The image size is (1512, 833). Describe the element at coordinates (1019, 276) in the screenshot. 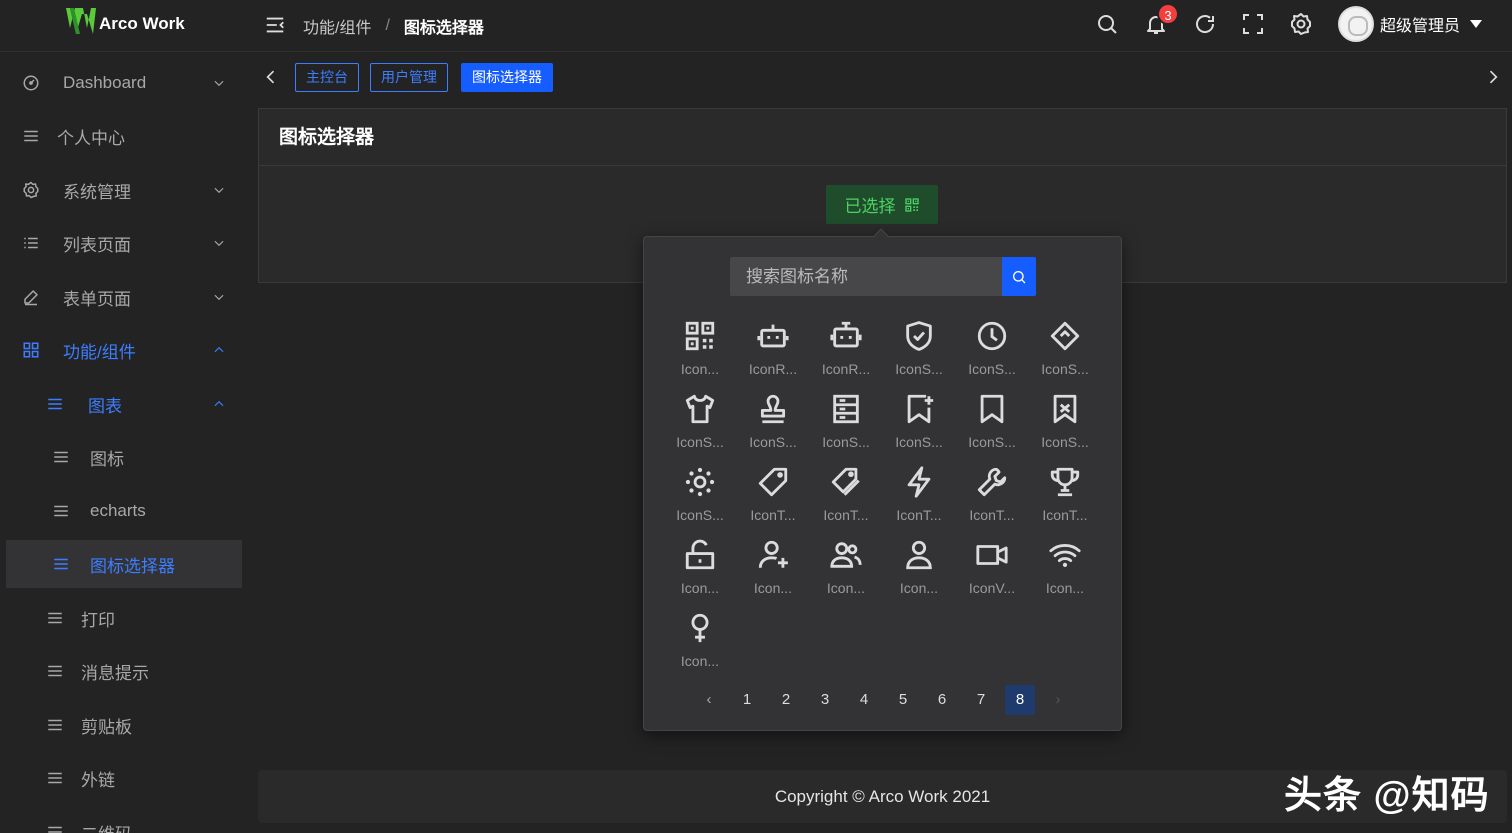

I see `search-button` at that location.